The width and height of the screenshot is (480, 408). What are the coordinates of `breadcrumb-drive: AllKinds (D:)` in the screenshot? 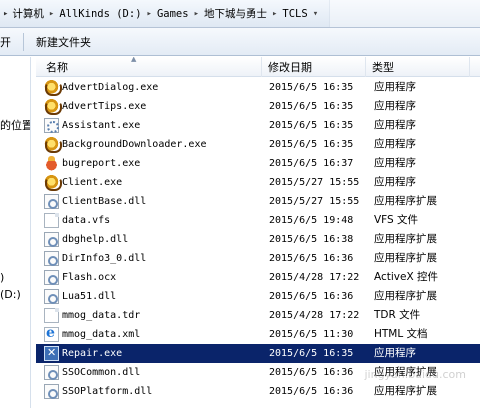 It's located at (100, 14).